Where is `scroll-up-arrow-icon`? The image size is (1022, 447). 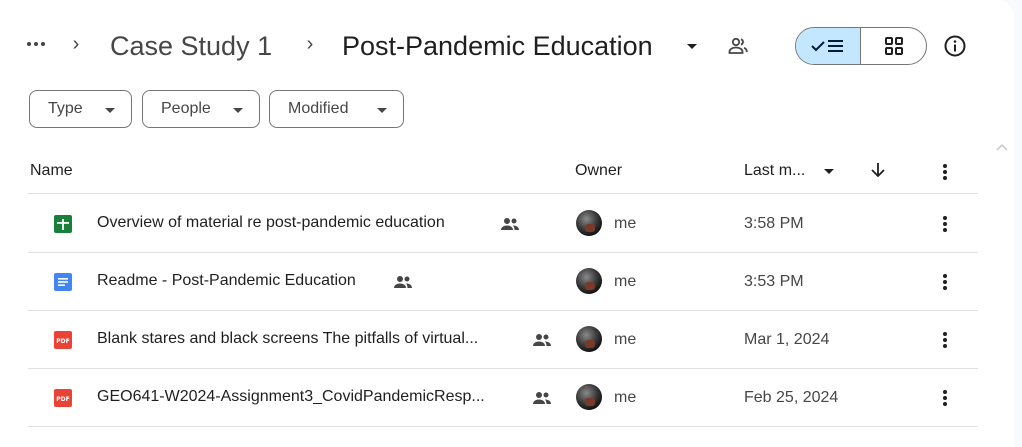 scroll-up-arrow-icon is located at coordinates (1002, 147).